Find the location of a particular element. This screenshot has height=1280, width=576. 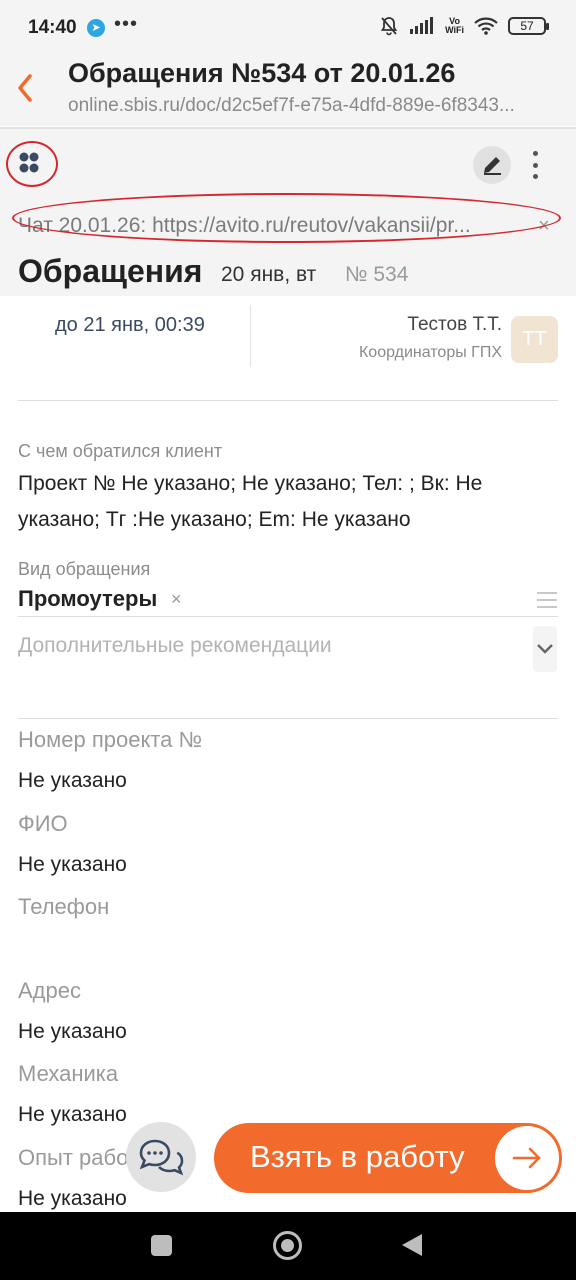

client-request-line-2: указано; Тг :Не указано; Em: Не указано is located at coordinates (214, 519).